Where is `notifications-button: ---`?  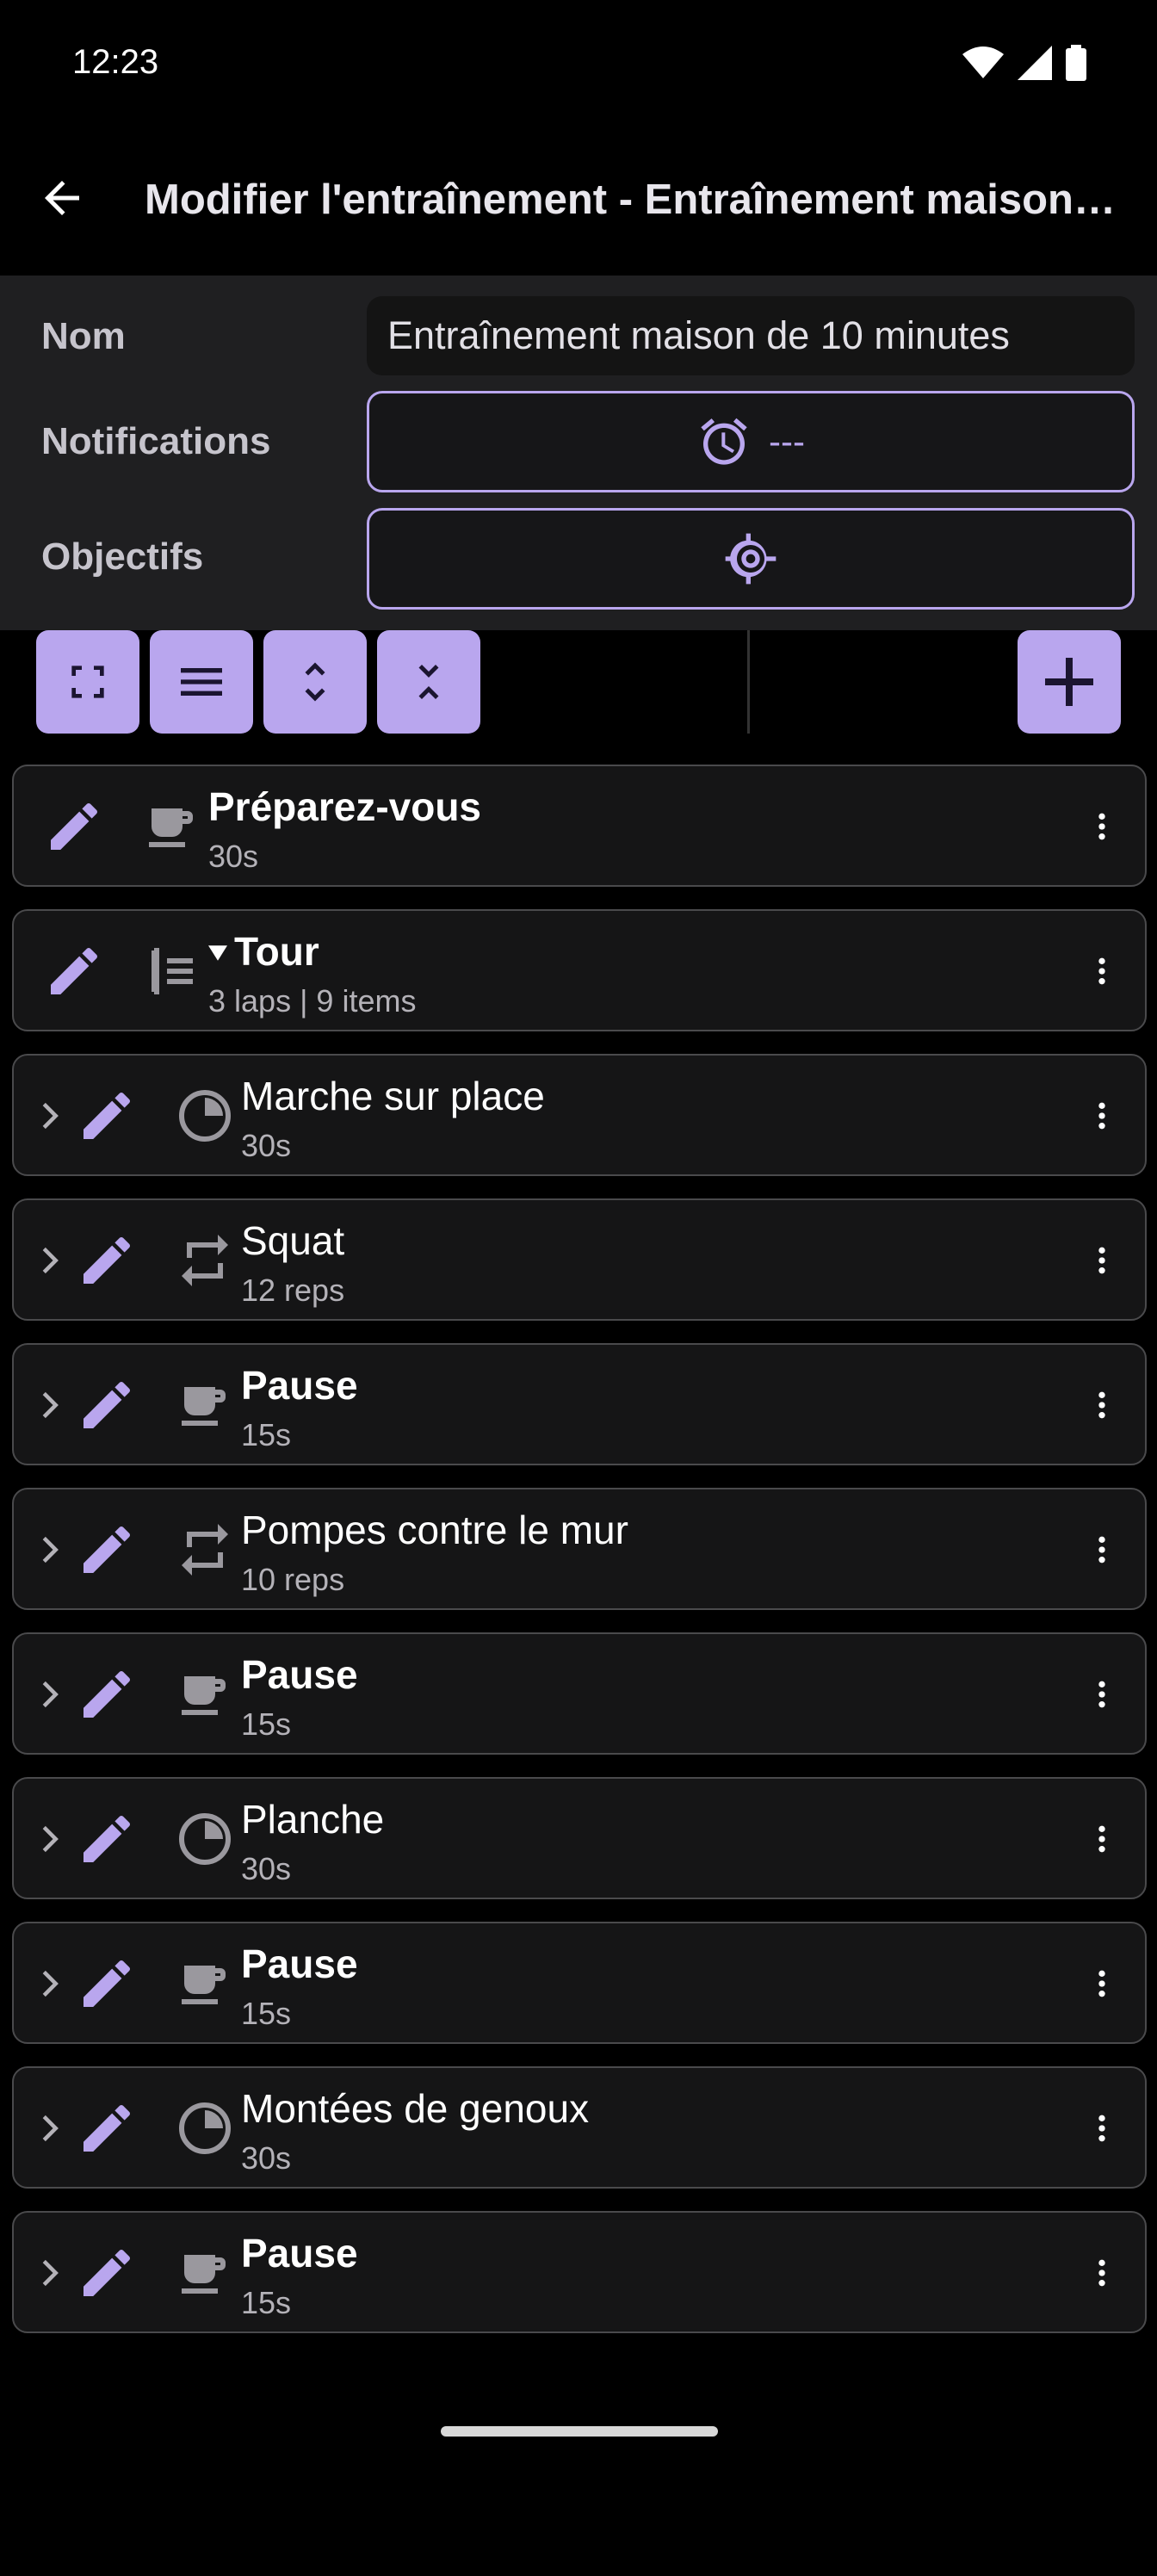 notifications-button: --- is located at coordinates (751, 442).